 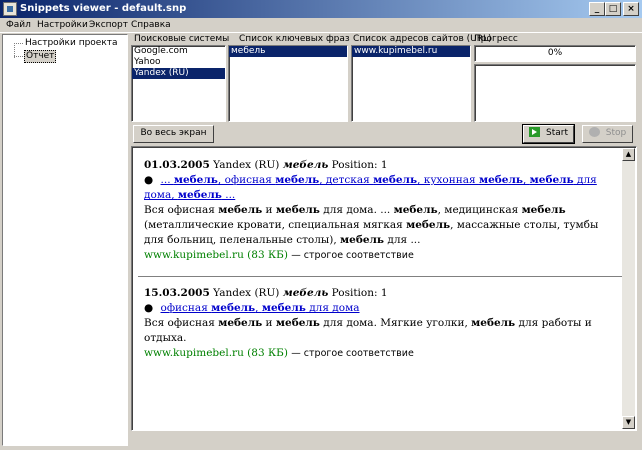 What do you see at coordinates (178, 83) in the screenshot?
I see `search-engines-list: Google.com Yahoo Yandex (RU)` at bounding box center [178, 83].